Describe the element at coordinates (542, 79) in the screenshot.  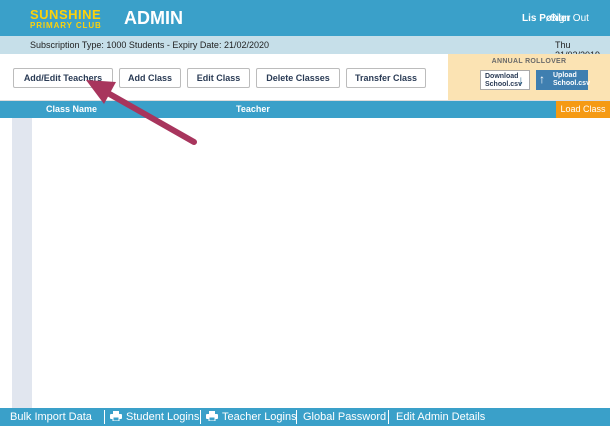
I see `arrow-up-icon: ↑` at that location.